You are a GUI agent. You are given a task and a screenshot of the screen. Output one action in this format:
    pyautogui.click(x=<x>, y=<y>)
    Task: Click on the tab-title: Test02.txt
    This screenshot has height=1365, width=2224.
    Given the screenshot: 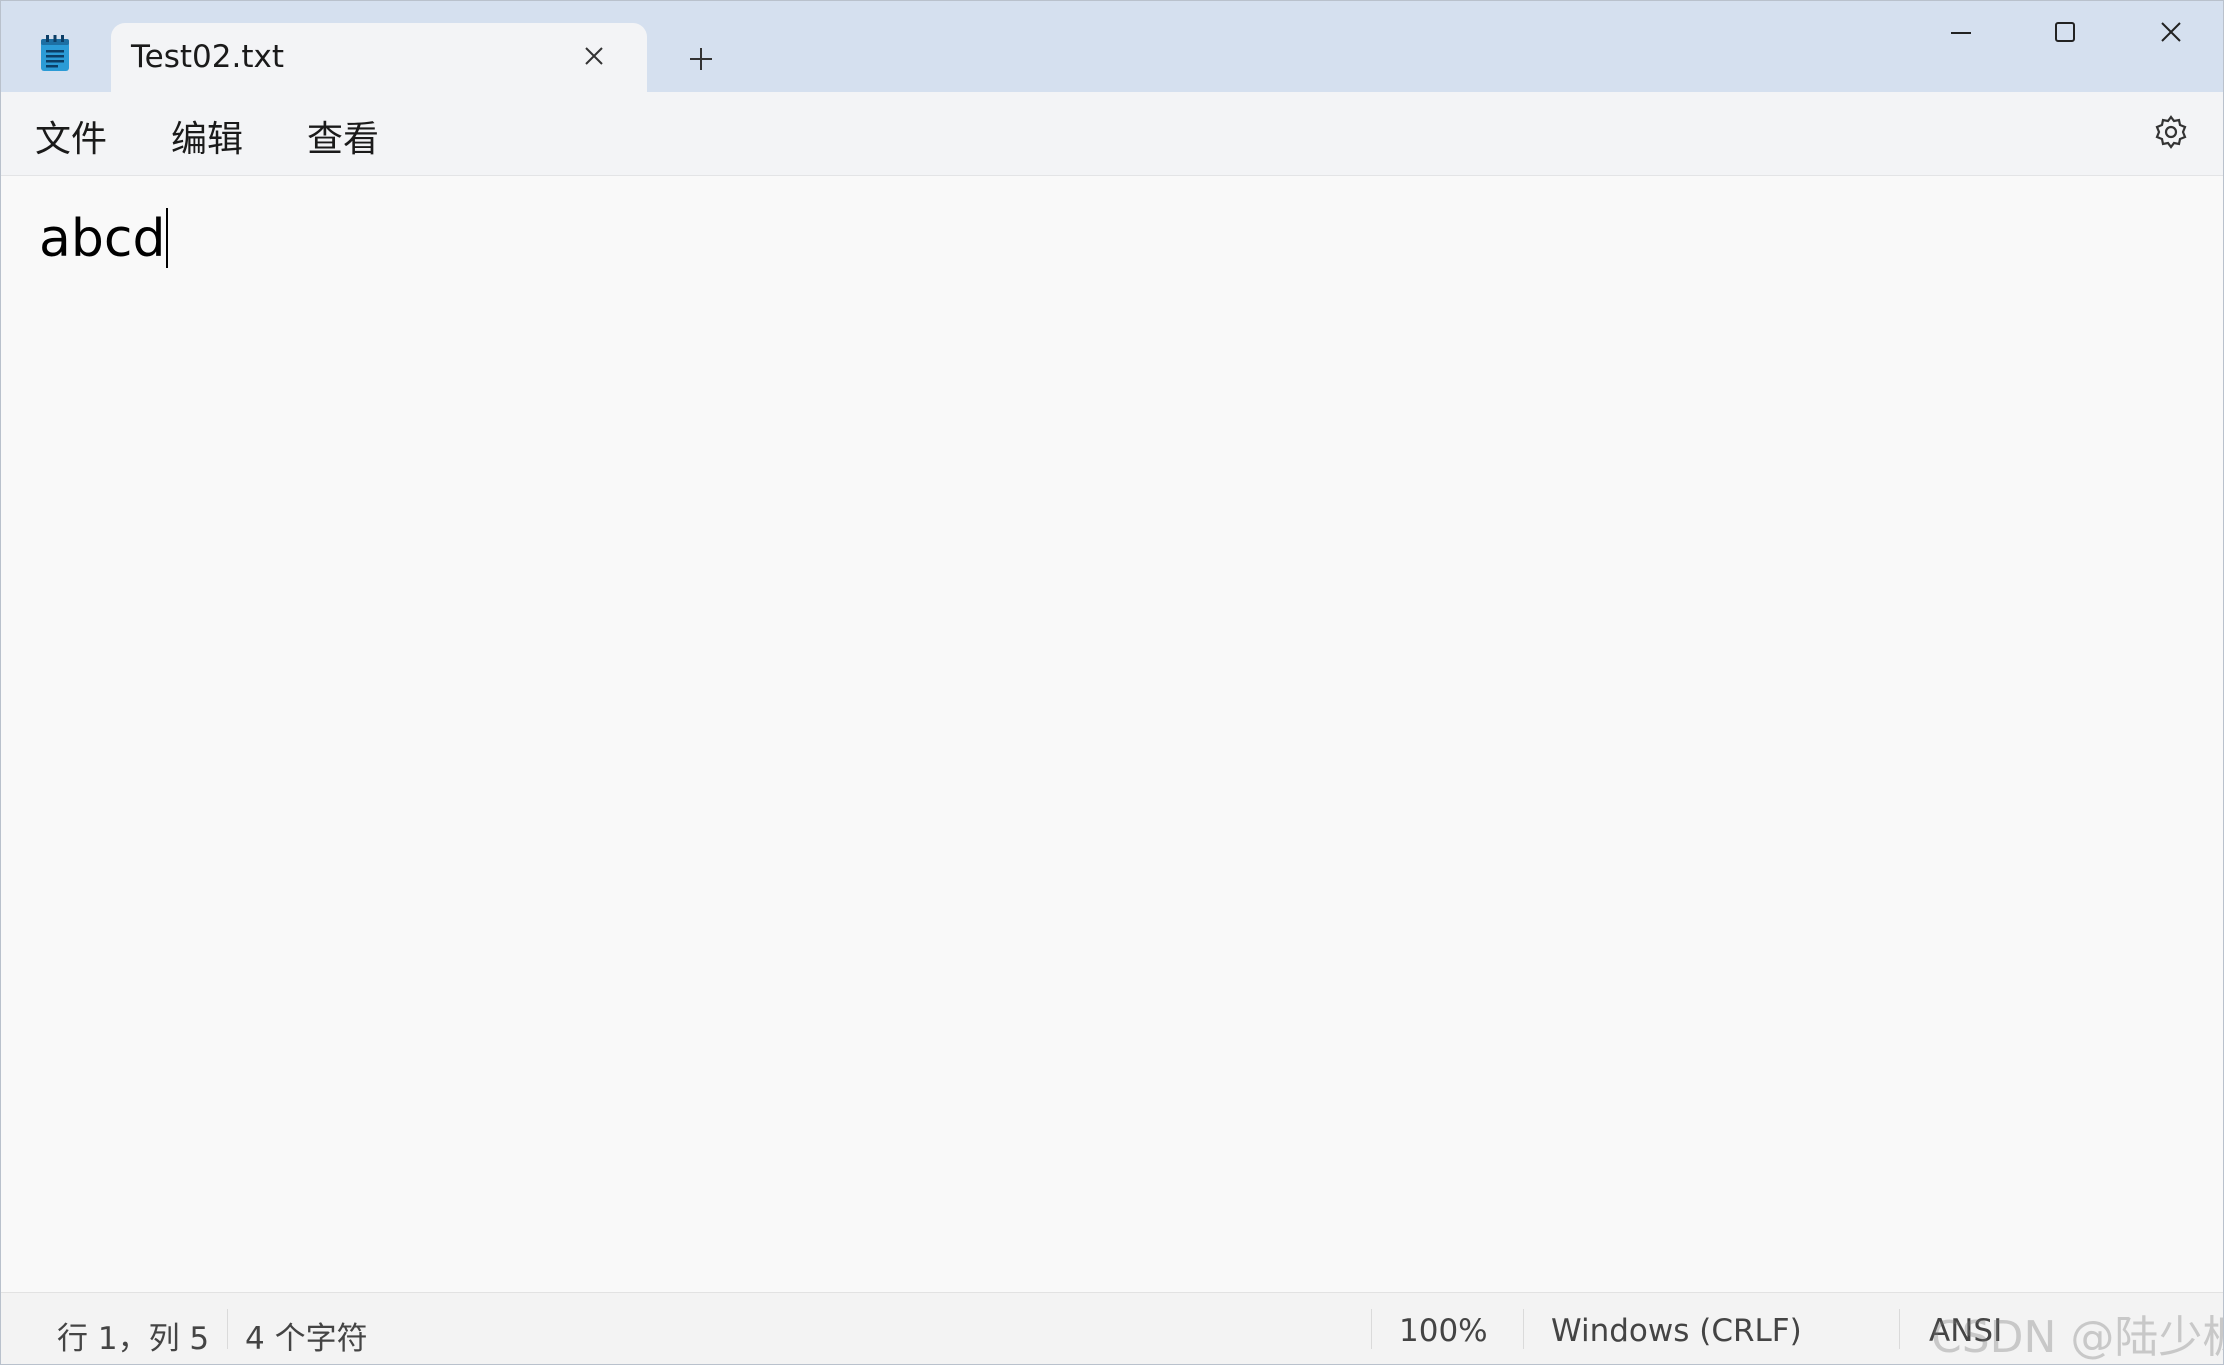 What is the action you would take?
    pyautogui.click(x=208, y=57)
    